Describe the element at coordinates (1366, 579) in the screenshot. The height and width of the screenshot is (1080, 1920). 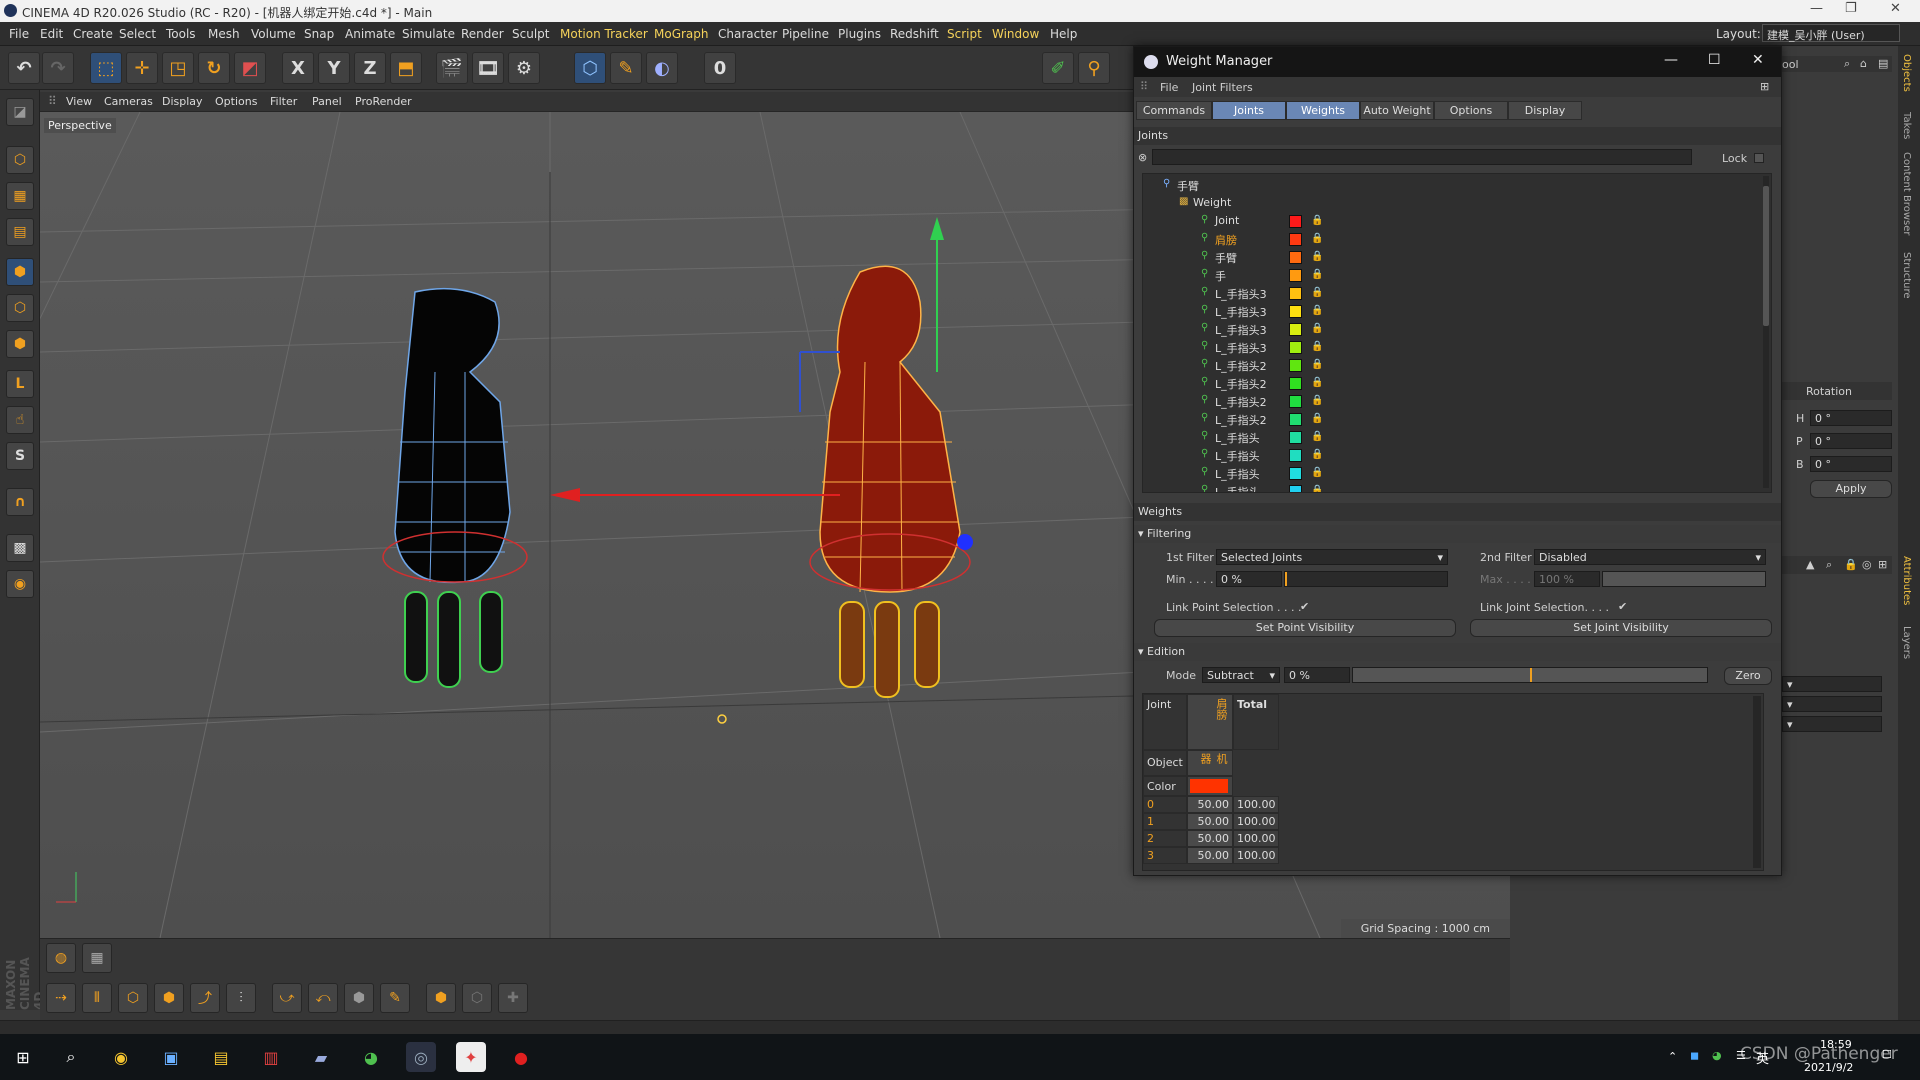
I see `min-slider` at that location.